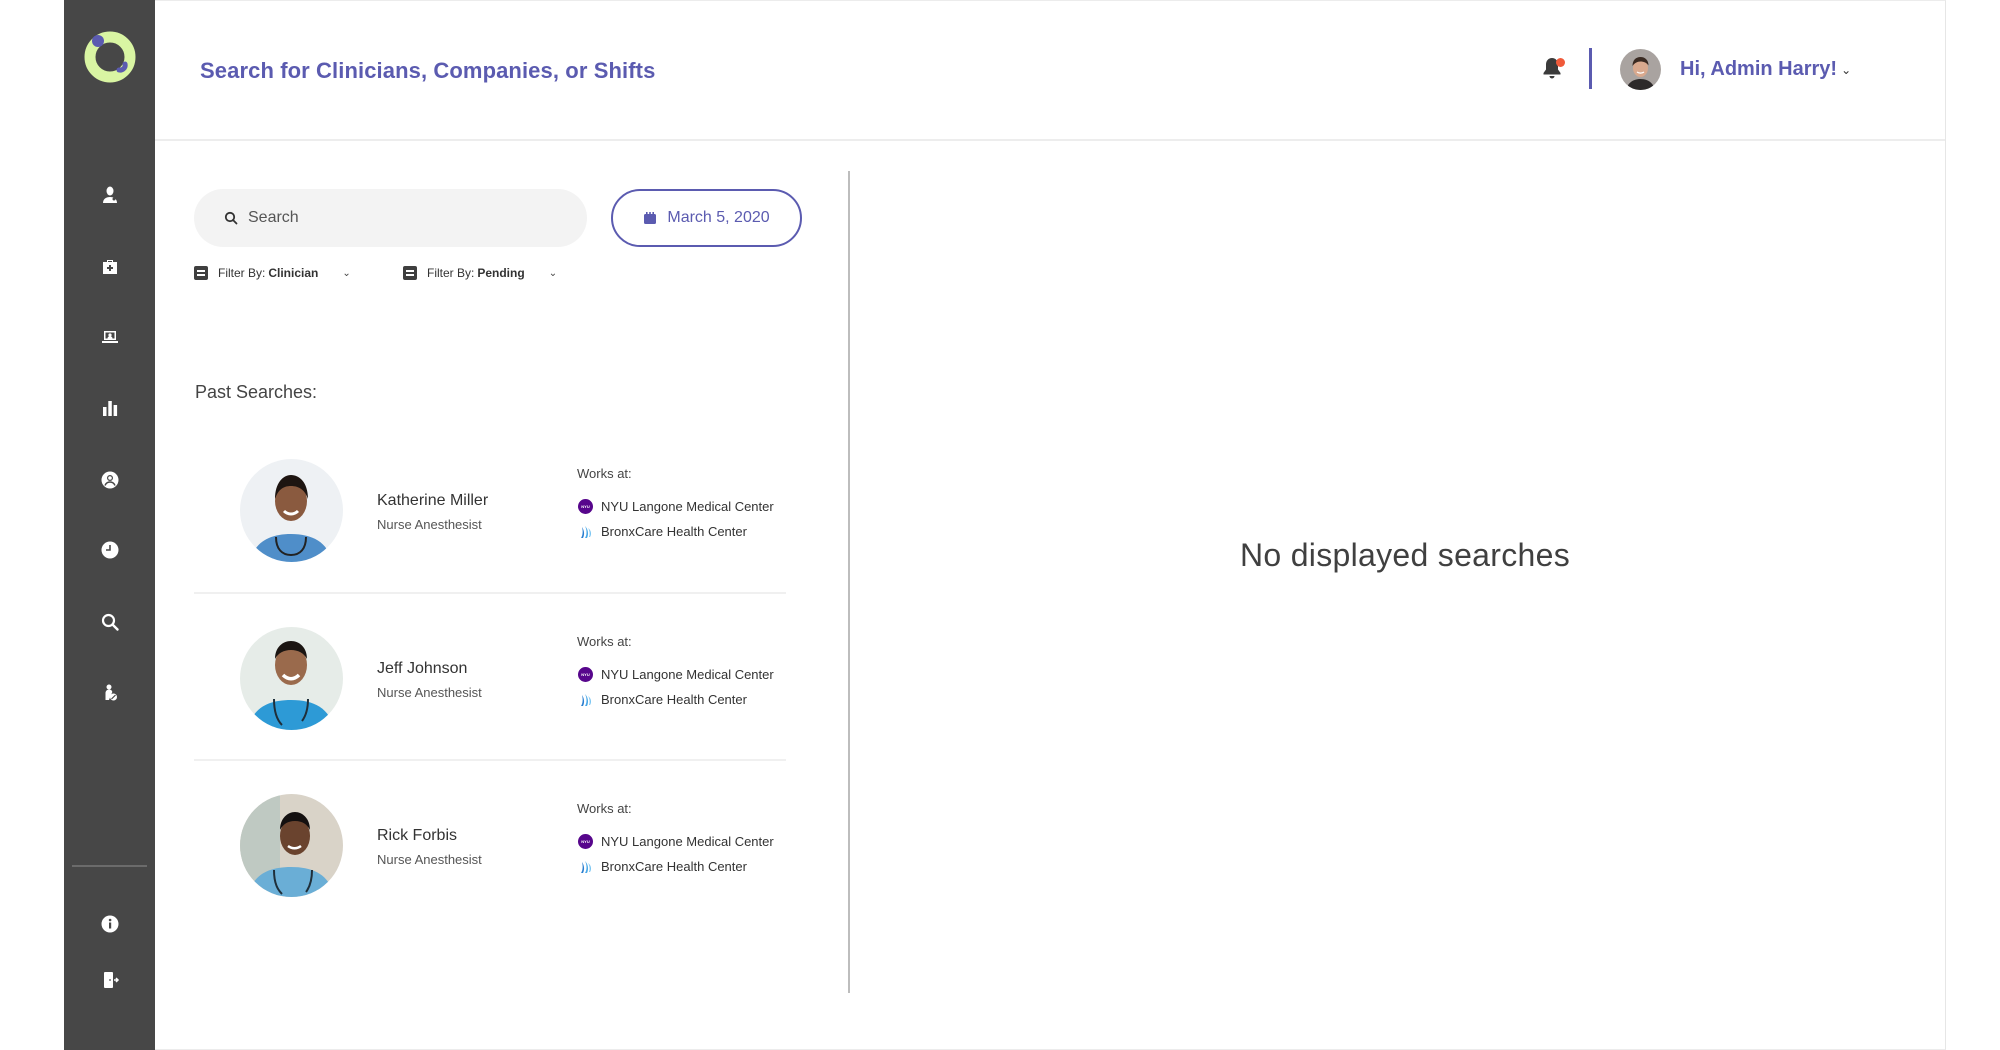 Image resolution: width=2000 pixels, height=1050 pixels. I want to click on info-icon, so click(110, 924).